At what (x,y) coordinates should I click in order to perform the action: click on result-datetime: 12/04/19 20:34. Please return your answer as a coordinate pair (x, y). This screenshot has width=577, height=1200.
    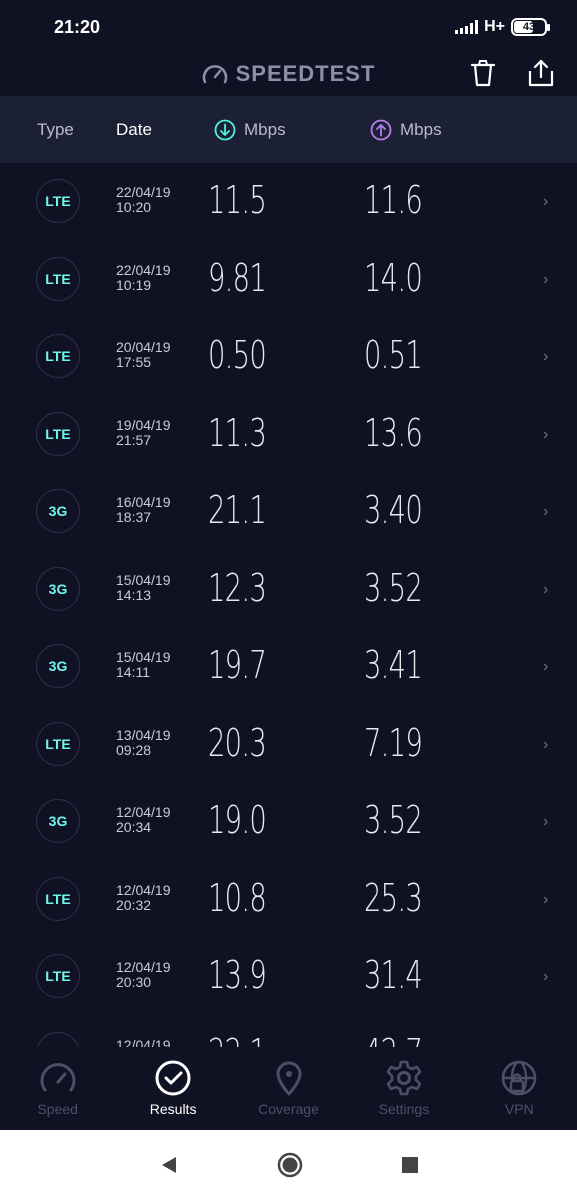
    Looking at the image, I should click on (143, 820).